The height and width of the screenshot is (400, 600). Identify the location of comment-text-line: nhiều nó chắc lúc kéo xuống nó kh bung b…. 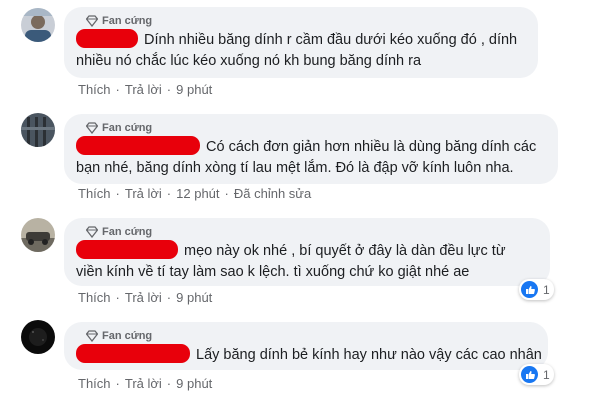
(249, 61).